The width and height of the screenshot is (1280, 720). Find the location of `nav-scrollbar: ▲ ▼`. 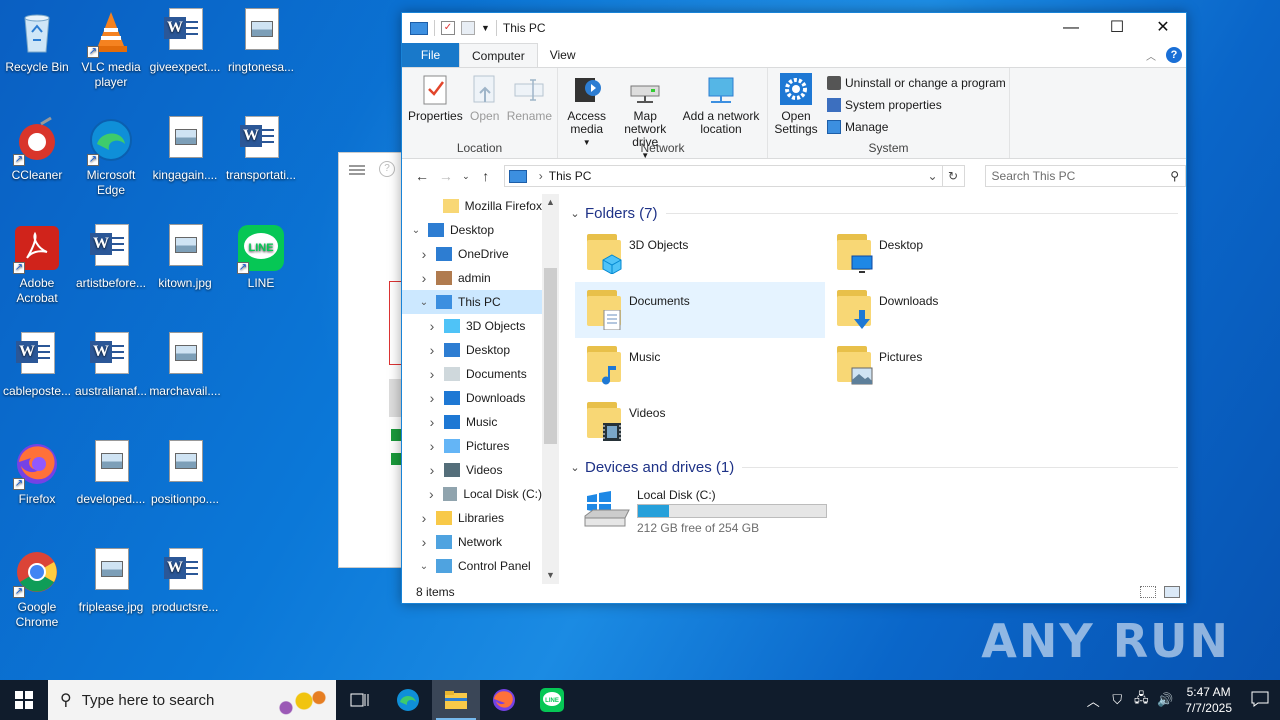

nav-scrollbar: ▲ ▼ is located at coordinates (550, 389).